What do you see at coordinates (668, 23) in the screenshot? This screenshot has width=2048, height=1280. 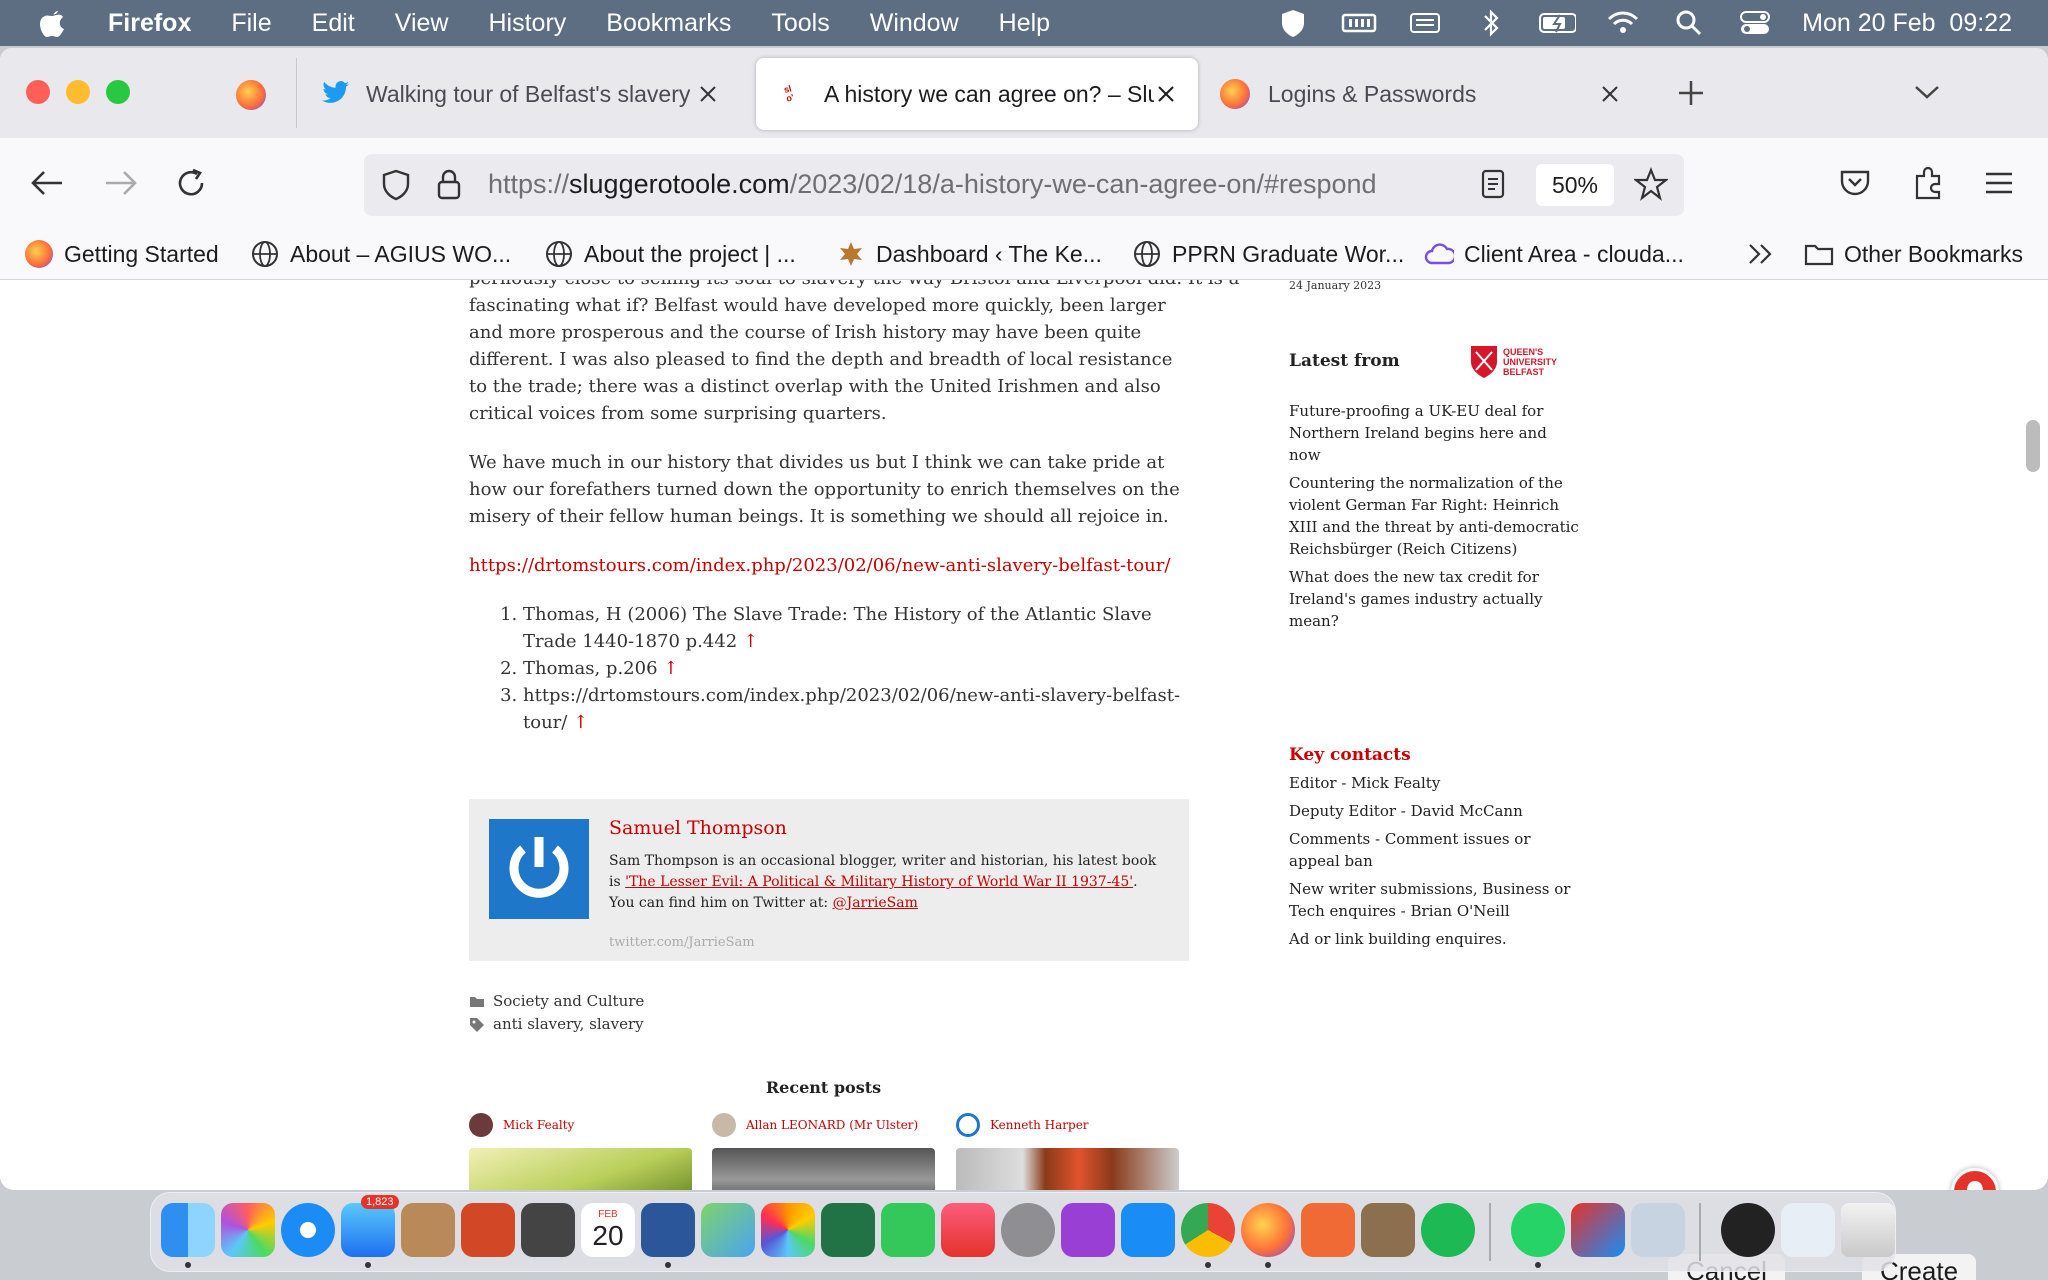 I see `menu-bookmarks: Bookmarks` at bounding box center [668, 23].